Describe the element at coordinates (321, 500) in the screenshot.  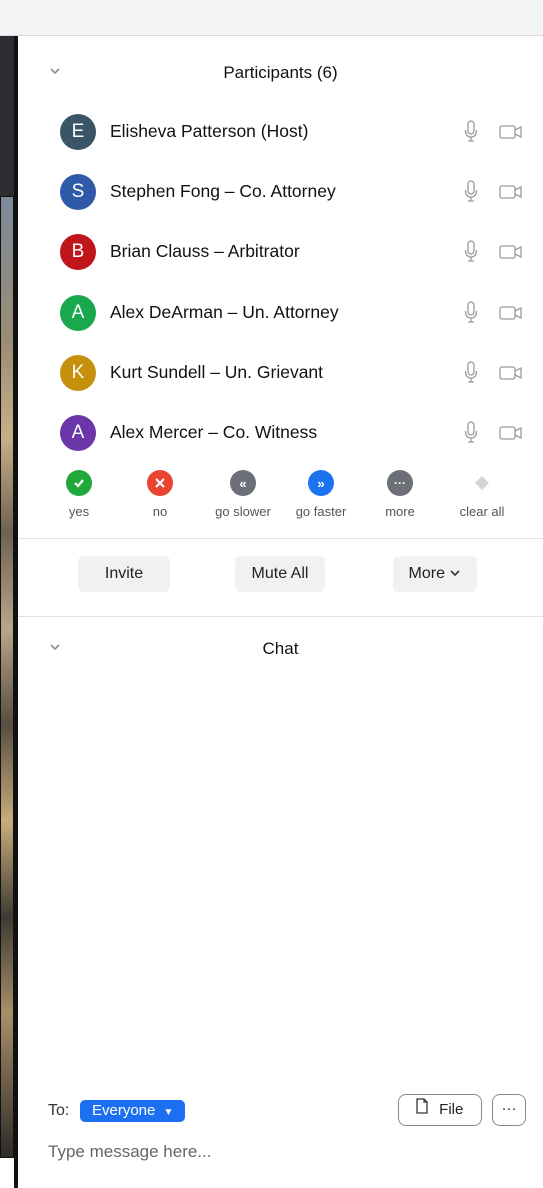
I see `feedback-go-faster-button: » go faster` at that location.